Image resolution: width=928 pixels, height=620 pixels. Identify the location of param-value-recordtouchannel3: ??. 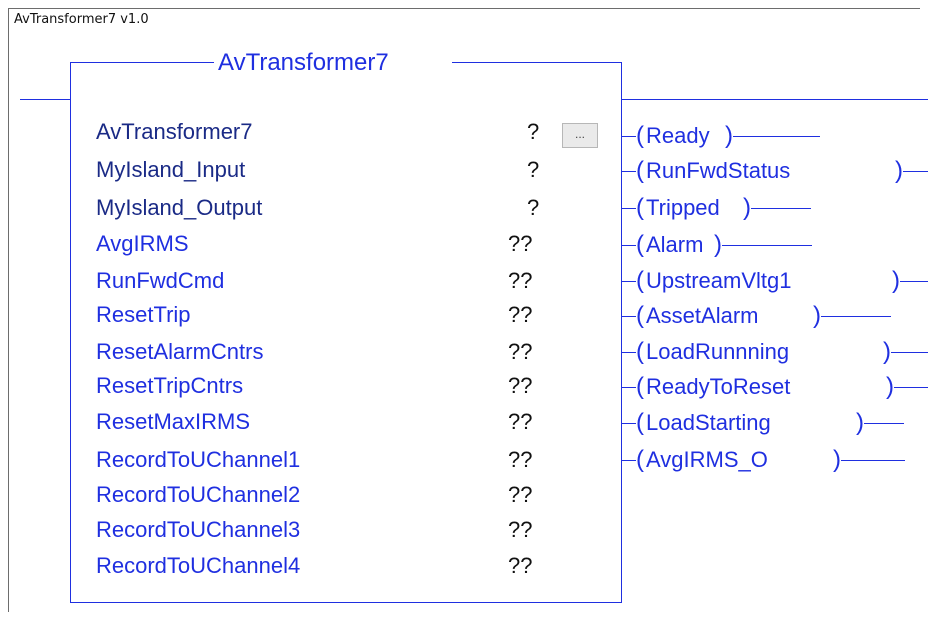
(520, 530).